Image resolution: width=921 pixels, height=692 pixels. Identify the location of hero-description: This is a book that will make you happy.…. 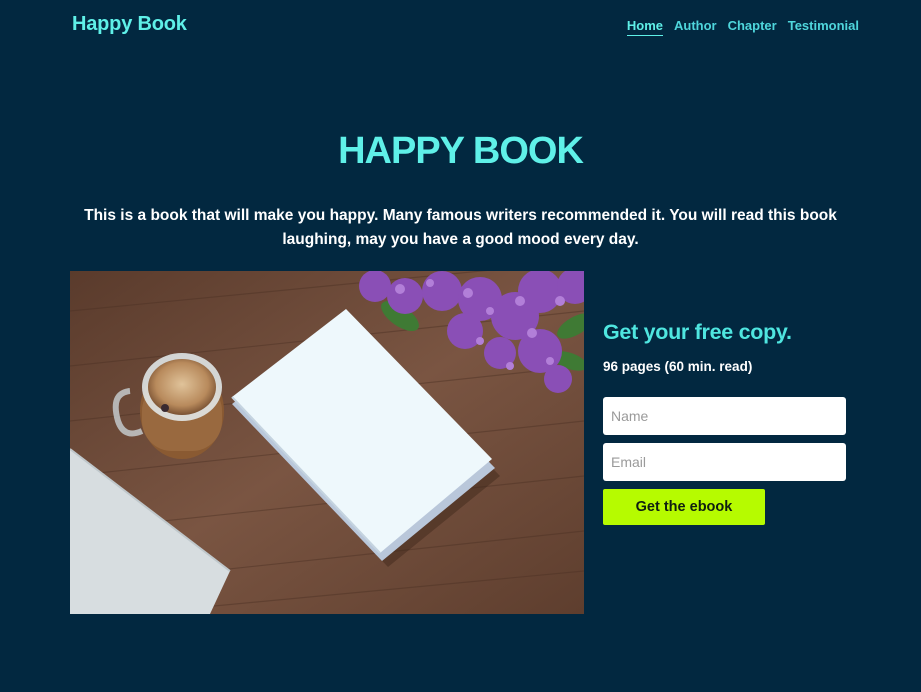
(460, 227).